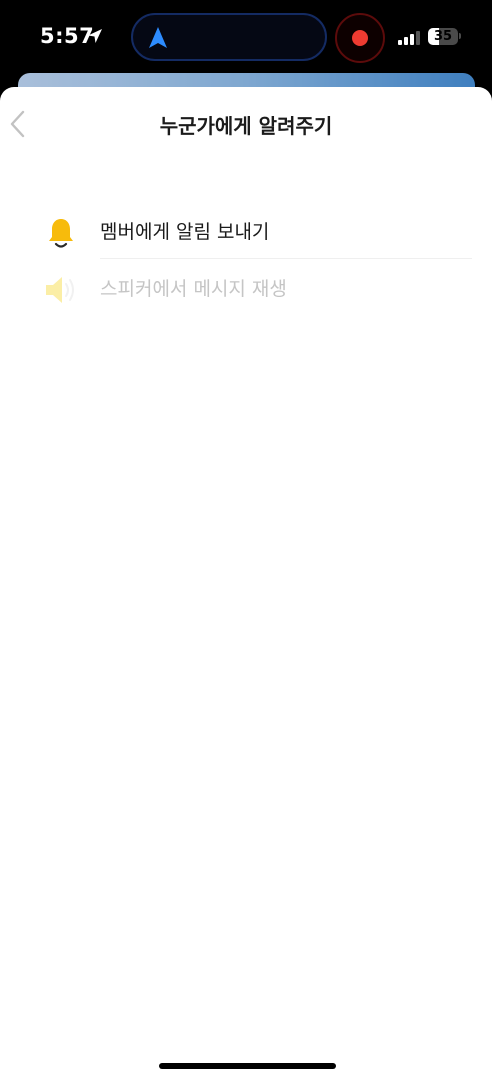  Describe the element at coordinates (286, 258) in the screenshot. I see `divider` at that location.